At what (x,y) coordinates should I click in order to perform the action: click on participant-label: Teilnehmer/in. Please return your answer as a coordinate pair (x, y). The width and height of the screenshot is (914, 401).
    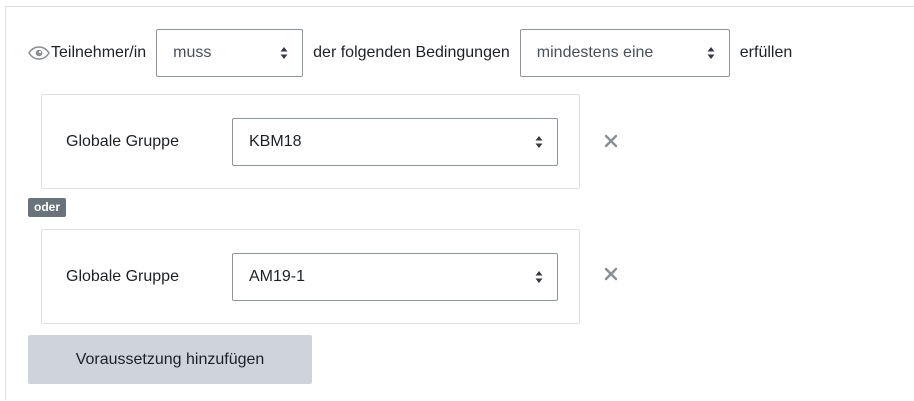
    Looking at the image, I should click on (99, 52).